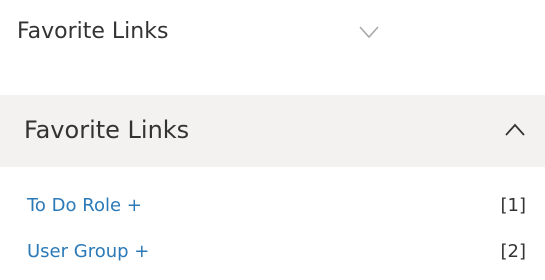 The image size is (545, 280). I want to click on favorite-link-count: [2], so click(513, 251).